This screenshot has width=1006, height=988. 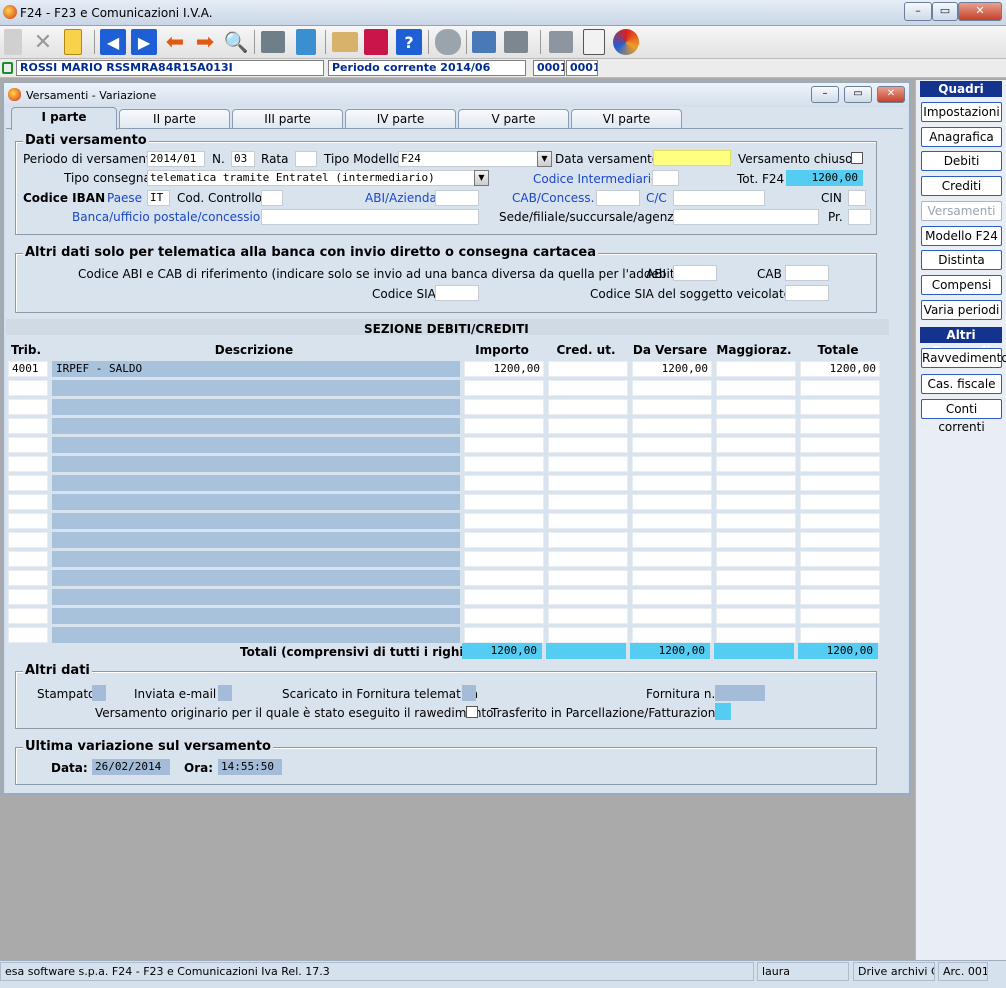 What do you see at coordinates (124, 198) in the screenshot?
I see `paese-label: Paese` at bounding box center [124, 198].